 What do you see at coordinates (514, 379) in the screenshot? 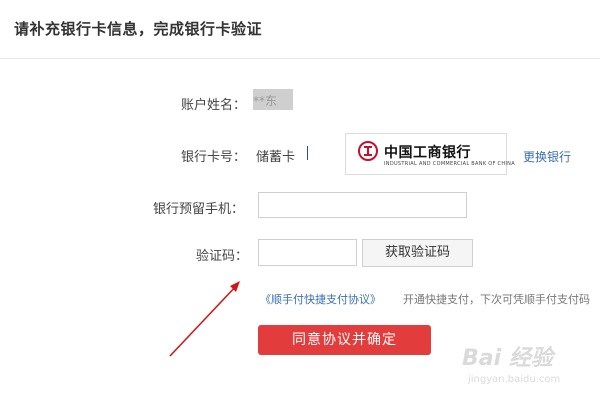
I see `watermark-url: jingyan.baidu.com` at bounding box center [514, 379].